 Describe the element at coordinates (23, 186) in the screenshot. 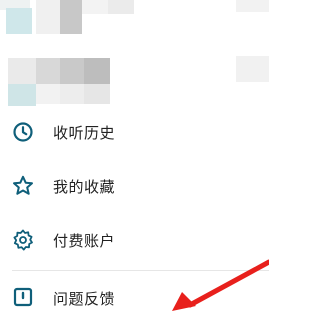

I see `star-icon` at that location.